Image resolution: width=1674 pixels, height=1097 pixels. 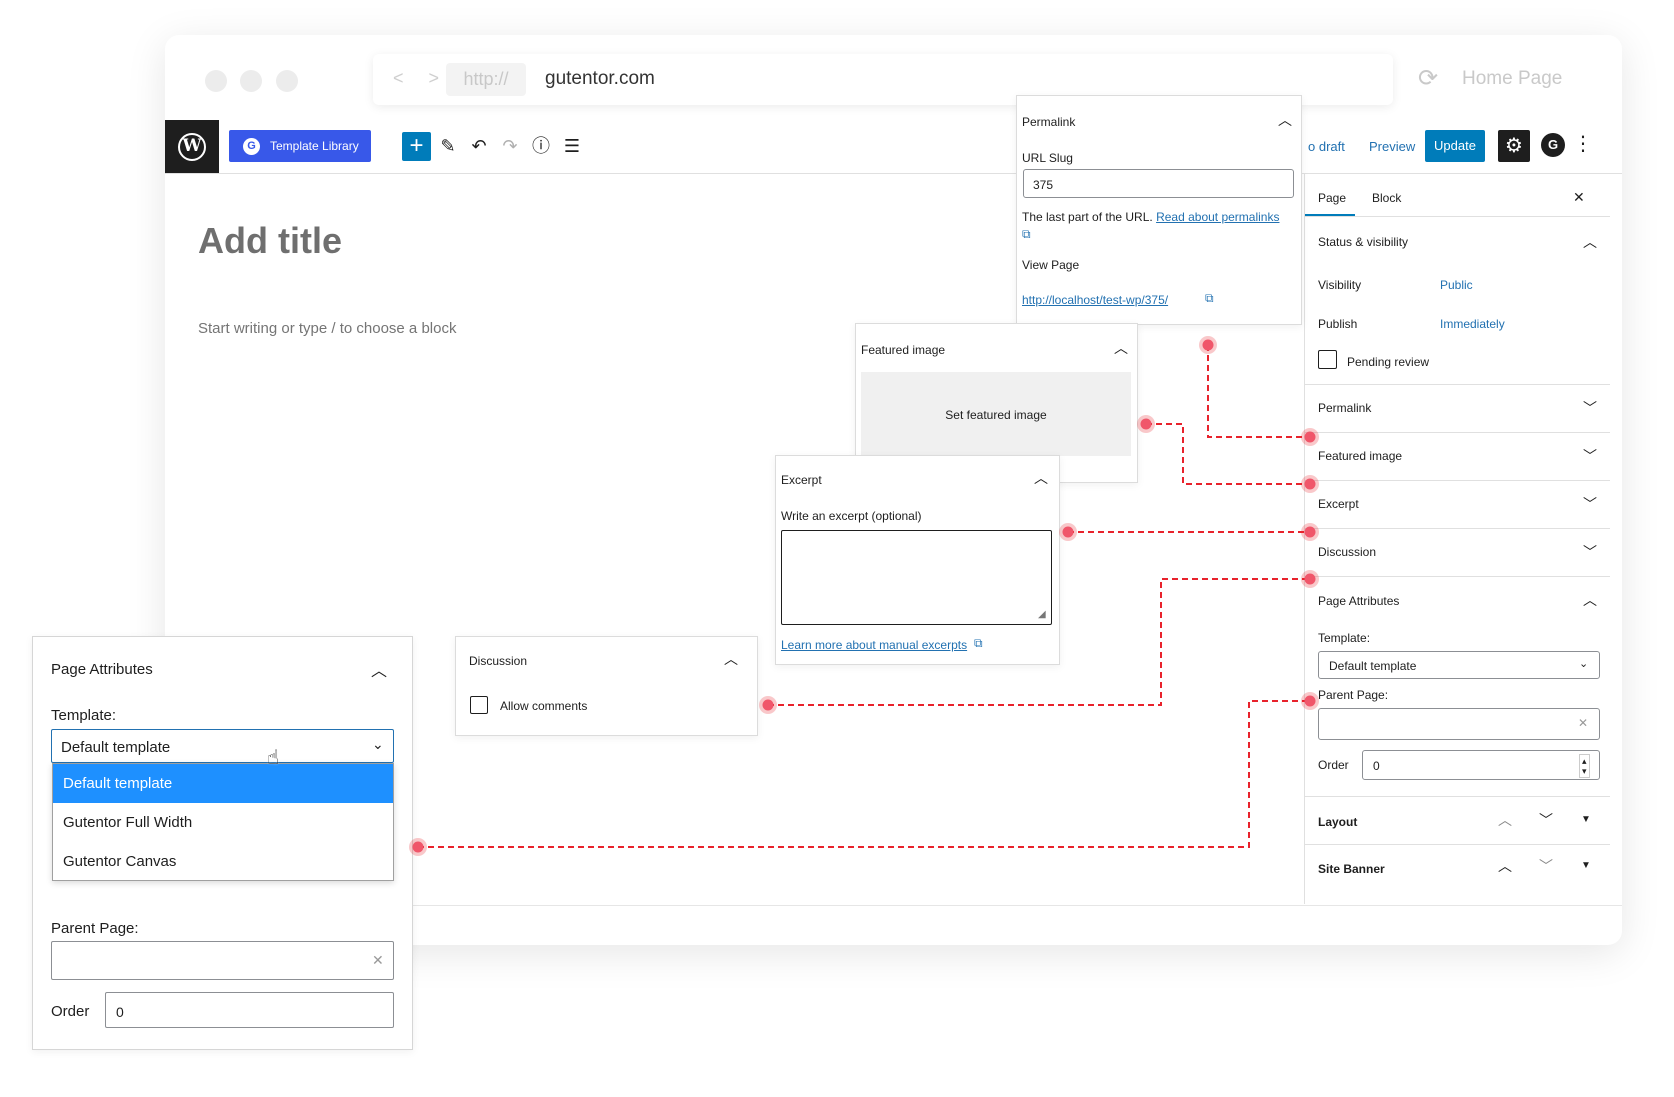 I want to click on connector-permalink, so click(x=1258, y=391).